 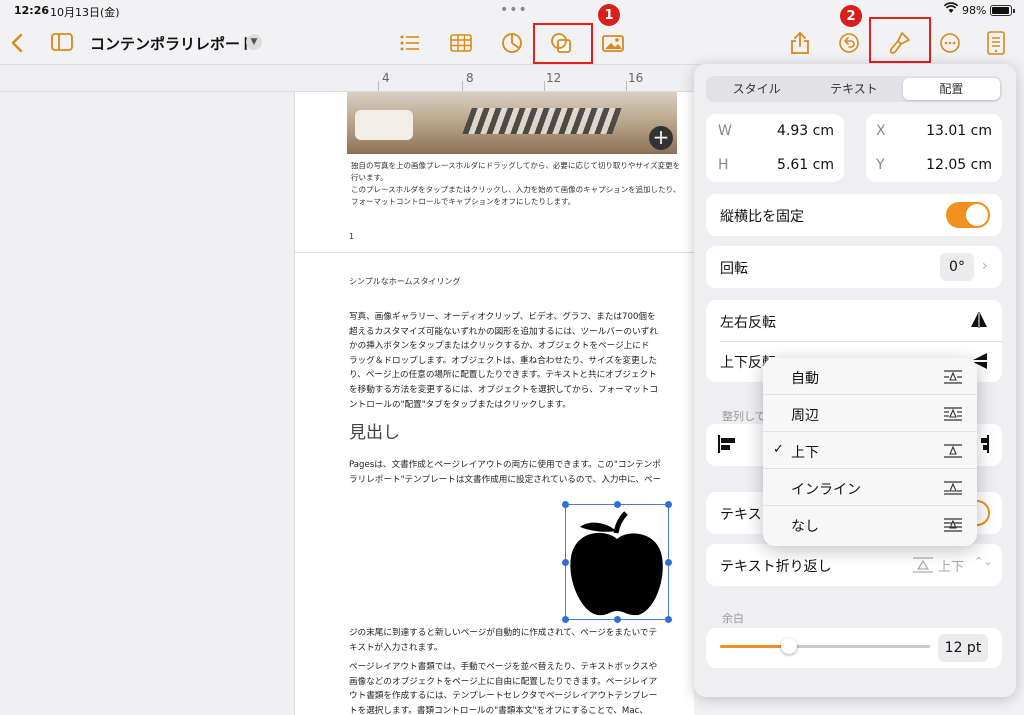 I want to click on annotation-badge-2: 2, so click(x=851, y=16).